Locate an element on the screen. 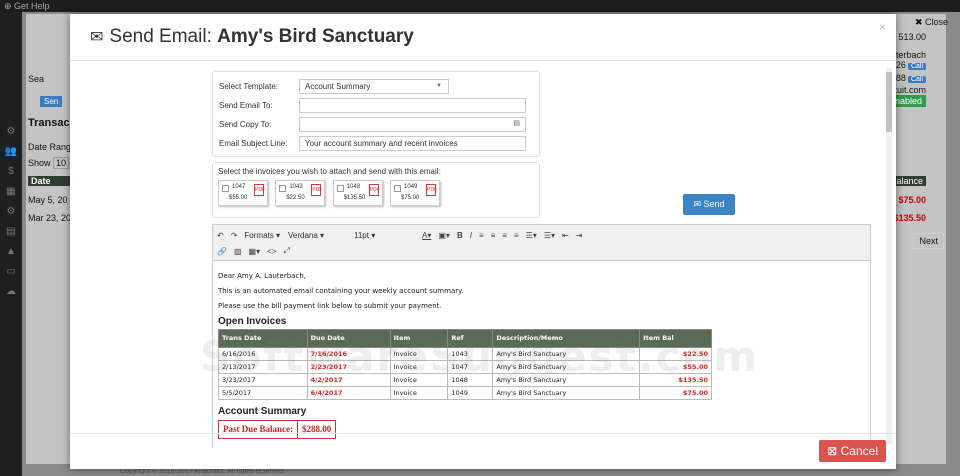 This screenshot has height=476, width=960. send-copy-input: ▤ is located at coordinates (412, 124).